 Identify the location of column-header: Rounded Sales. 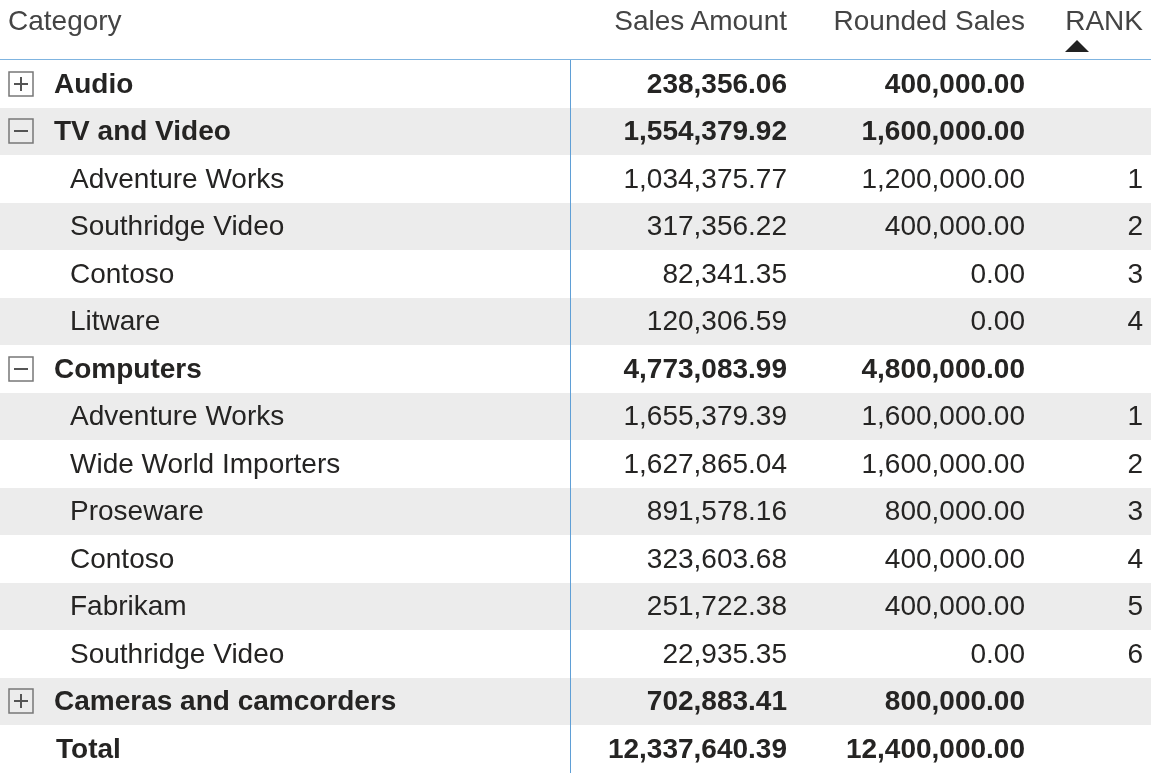
(929, 21).